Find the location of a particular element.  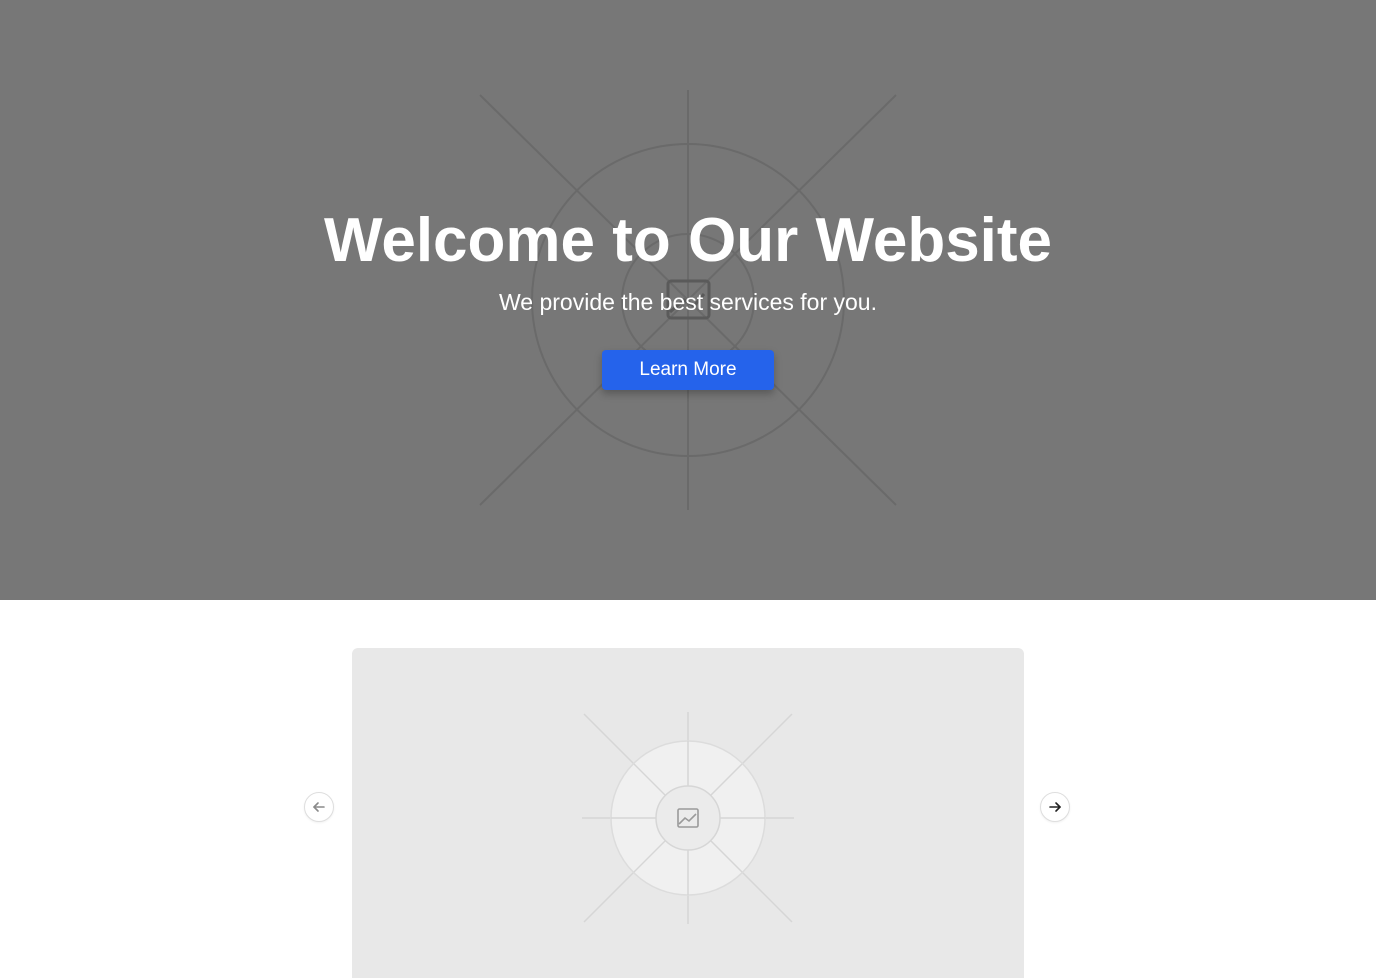

hero-subtitle: We provide the best services for you. is located at coordinates (688, 302).